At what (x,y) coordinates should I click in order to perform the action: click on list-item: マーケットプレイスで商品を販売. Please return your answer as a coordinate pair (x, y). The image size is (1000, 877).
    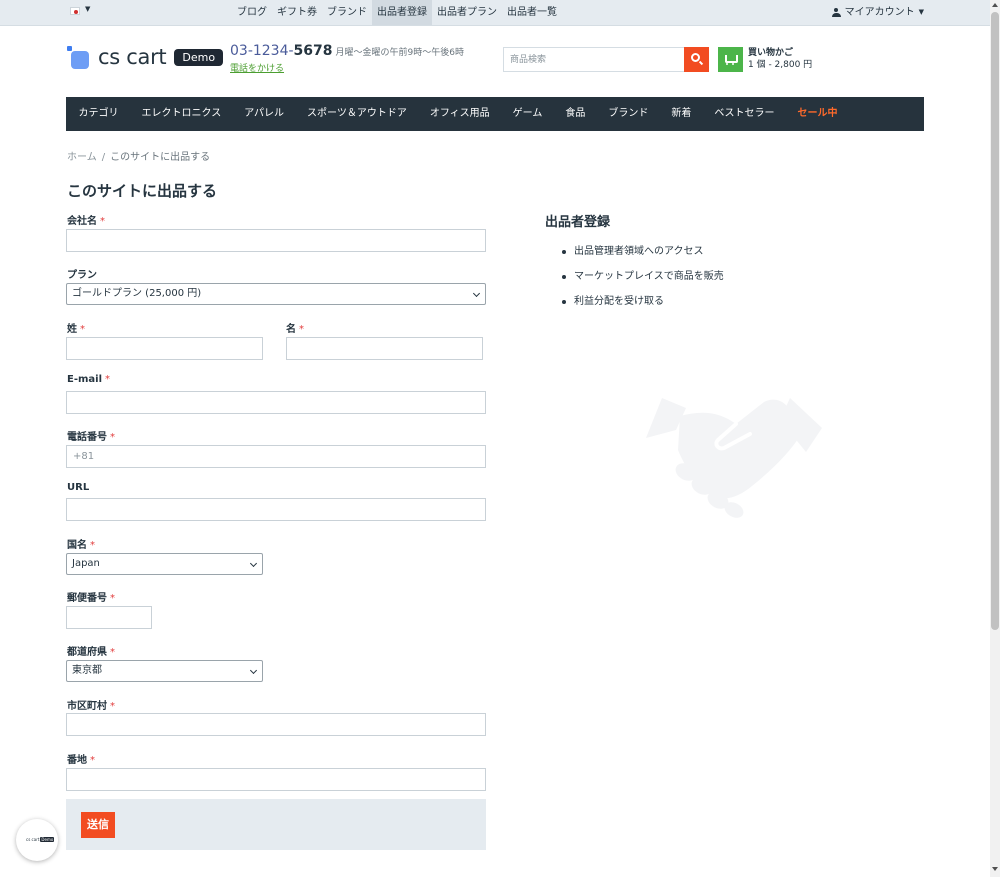
    Looking at the image, I should click on (643, 282).